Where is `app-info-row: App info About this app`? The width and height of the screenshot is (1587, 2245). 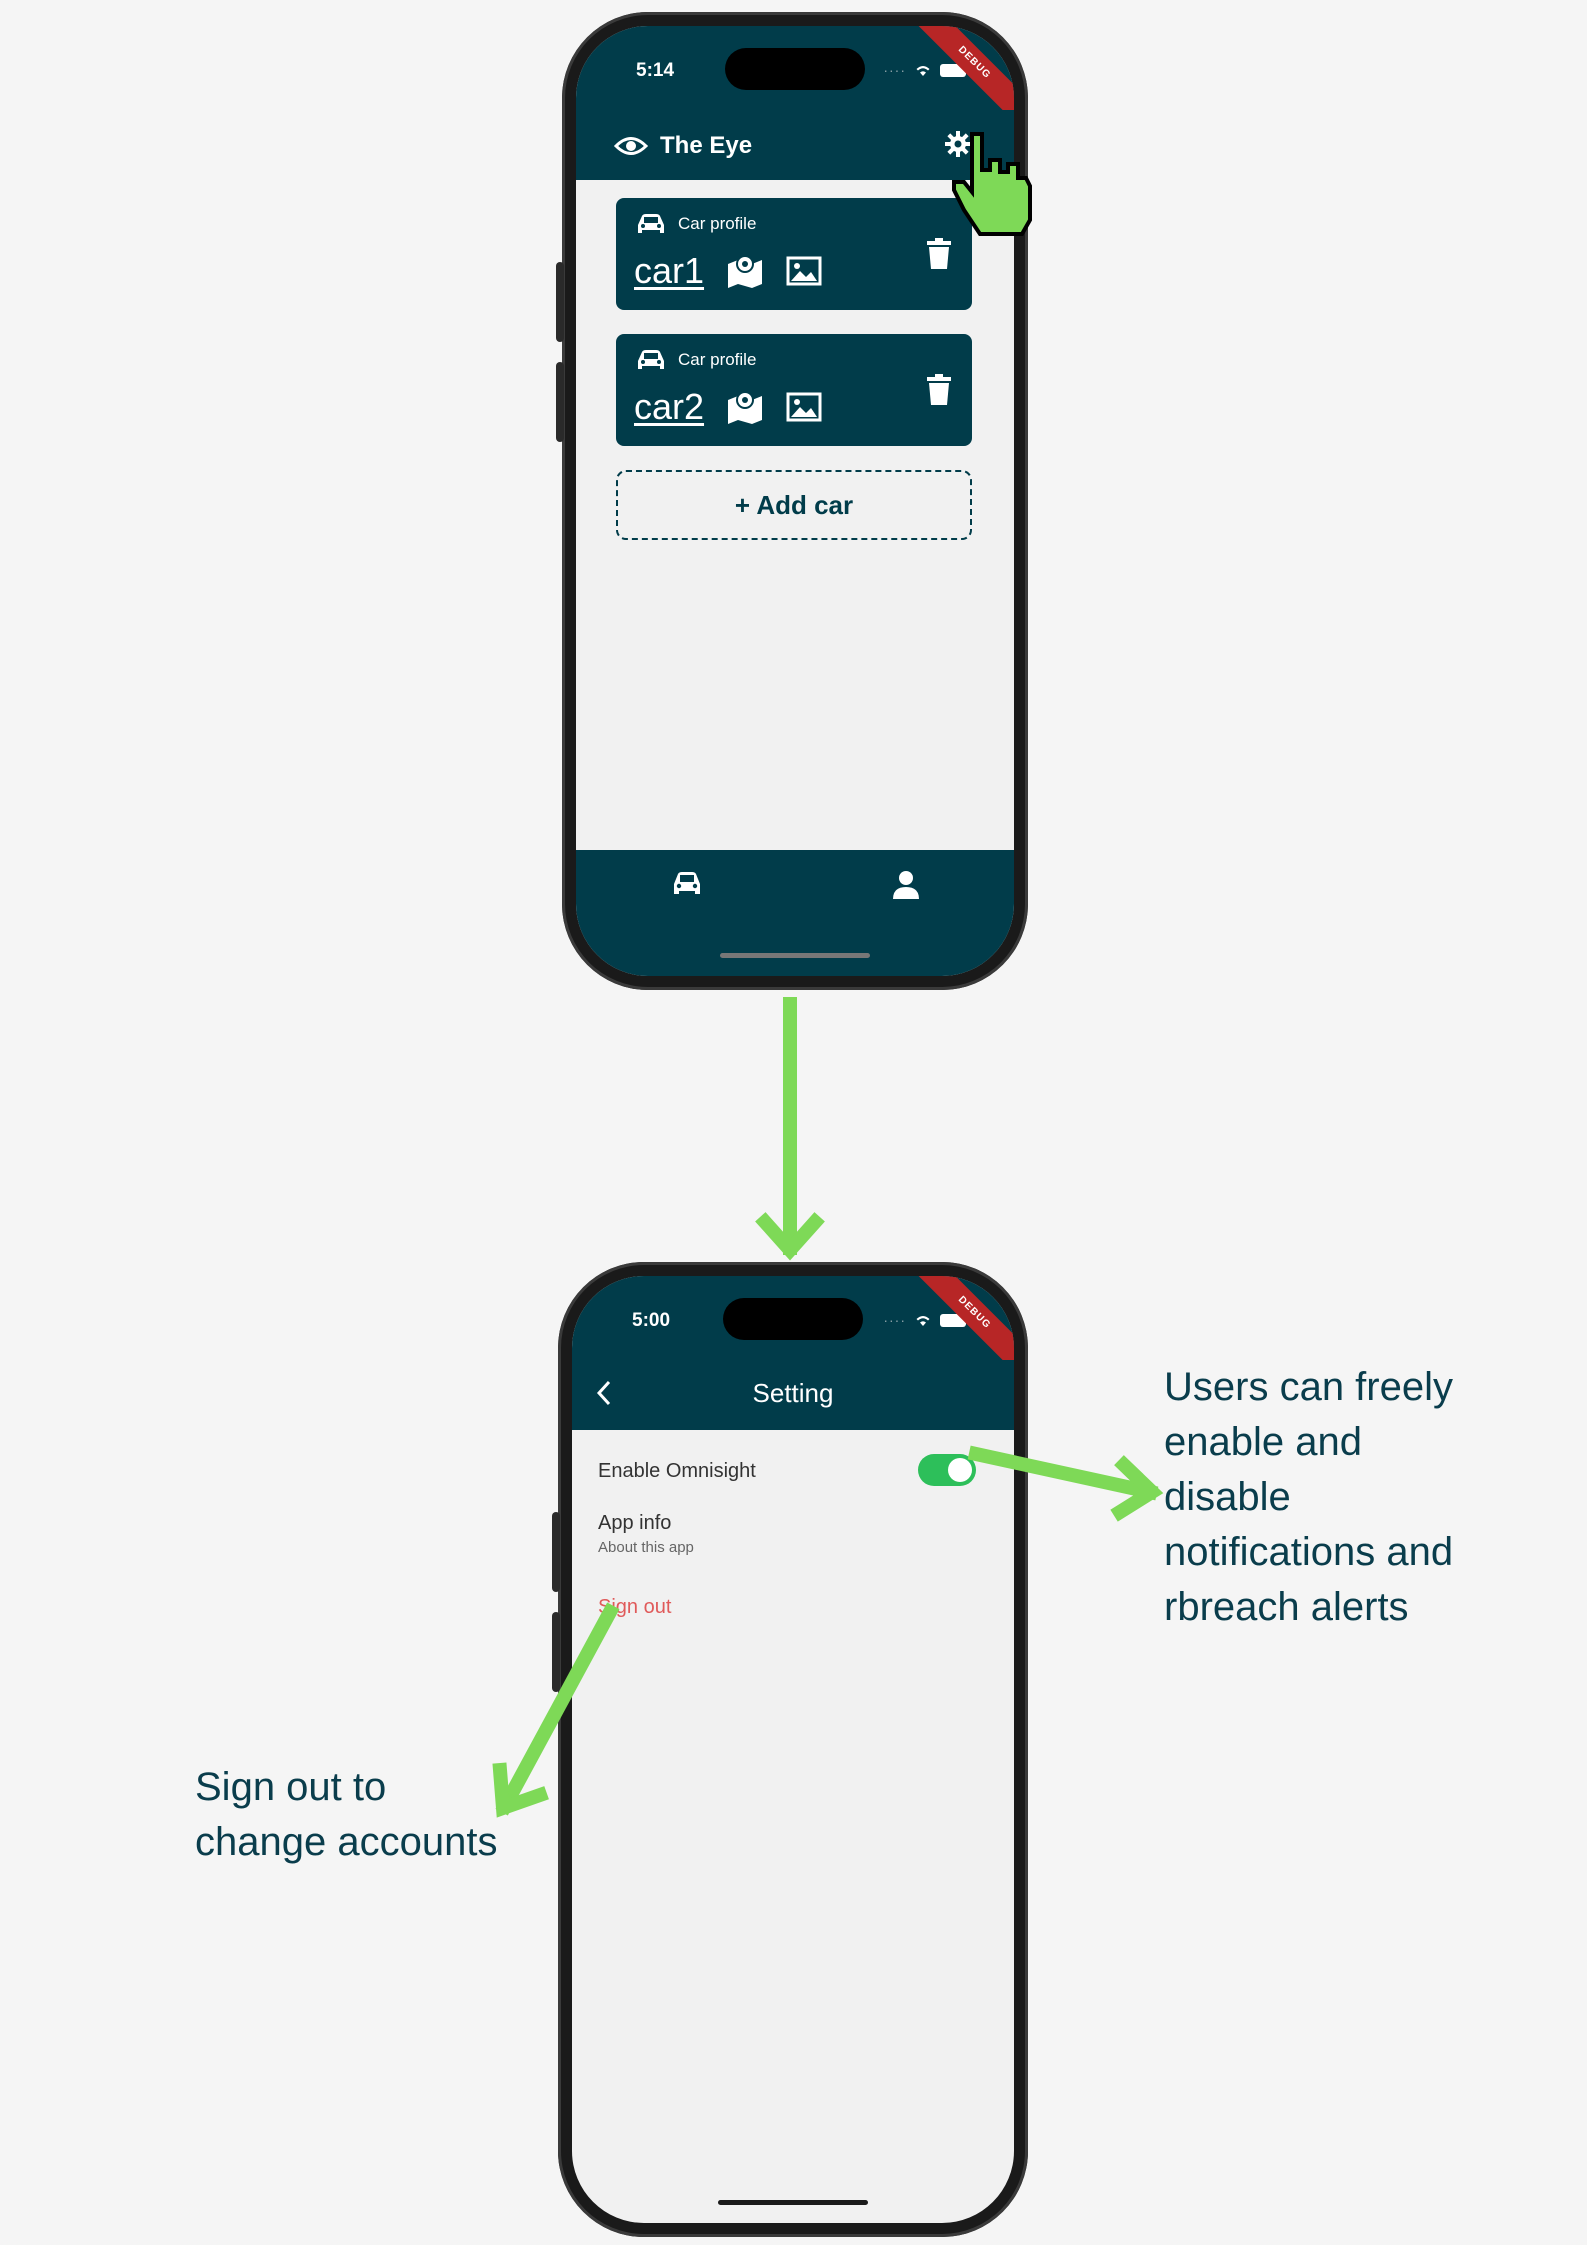
app-info-row: App info About this app is located at coordinates (646, 1534).